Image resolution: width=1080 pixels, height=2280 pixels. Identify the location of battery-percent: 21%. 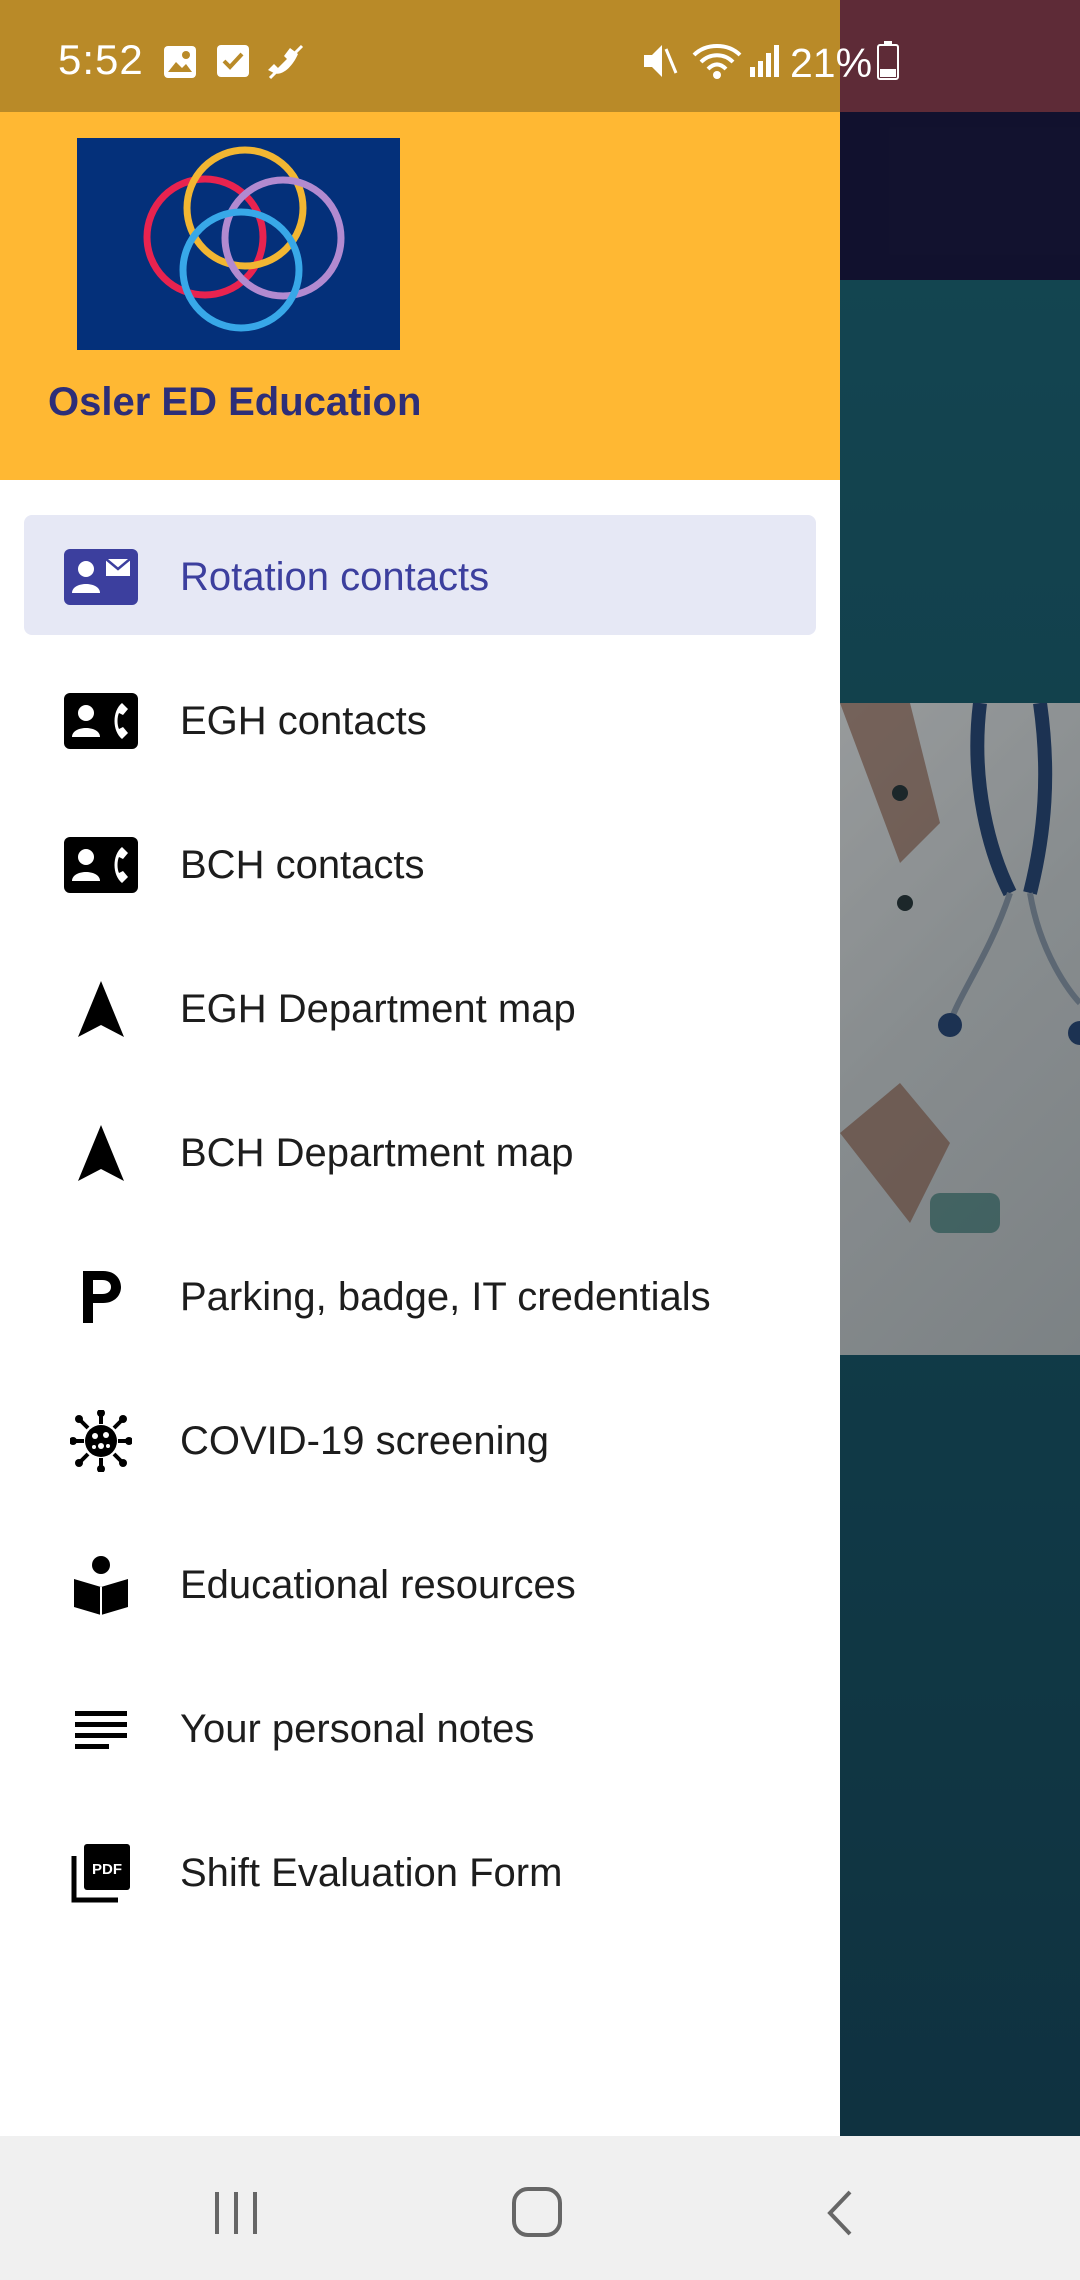
(831, 63).